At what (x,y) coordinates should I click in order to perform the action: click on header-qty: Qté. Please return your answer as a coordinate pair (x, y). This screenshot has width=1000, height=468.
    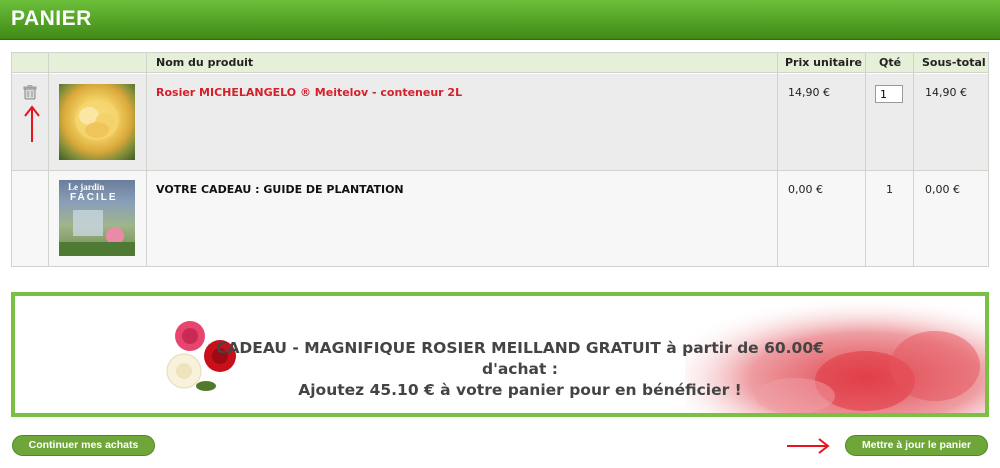
    Looking at the image, I should click on (890, 62).